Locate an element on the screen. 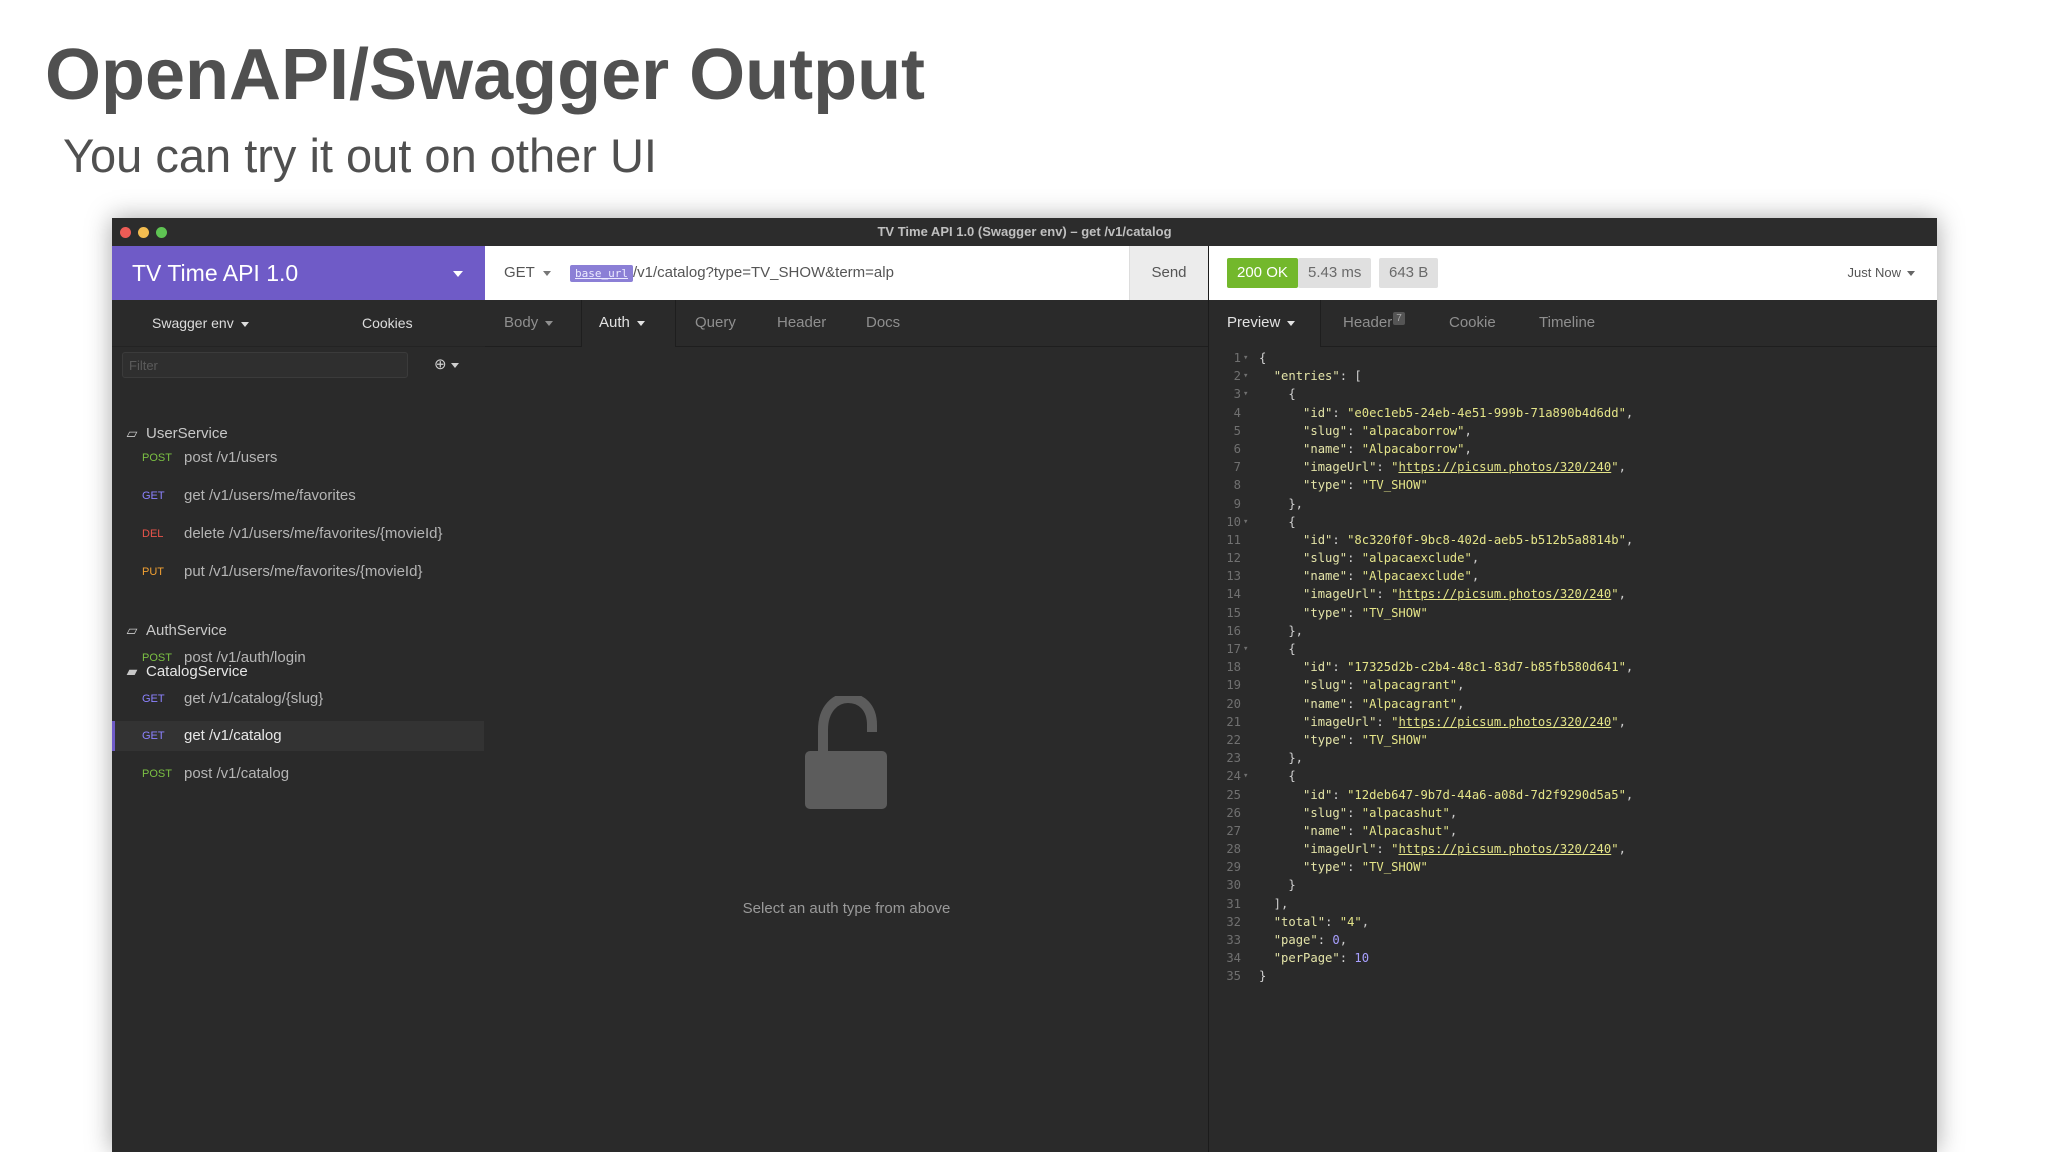 This screenshot has width=2048, height=1152. request-name: get /v1/users/me/favorites is located at coordinates (270, 495).